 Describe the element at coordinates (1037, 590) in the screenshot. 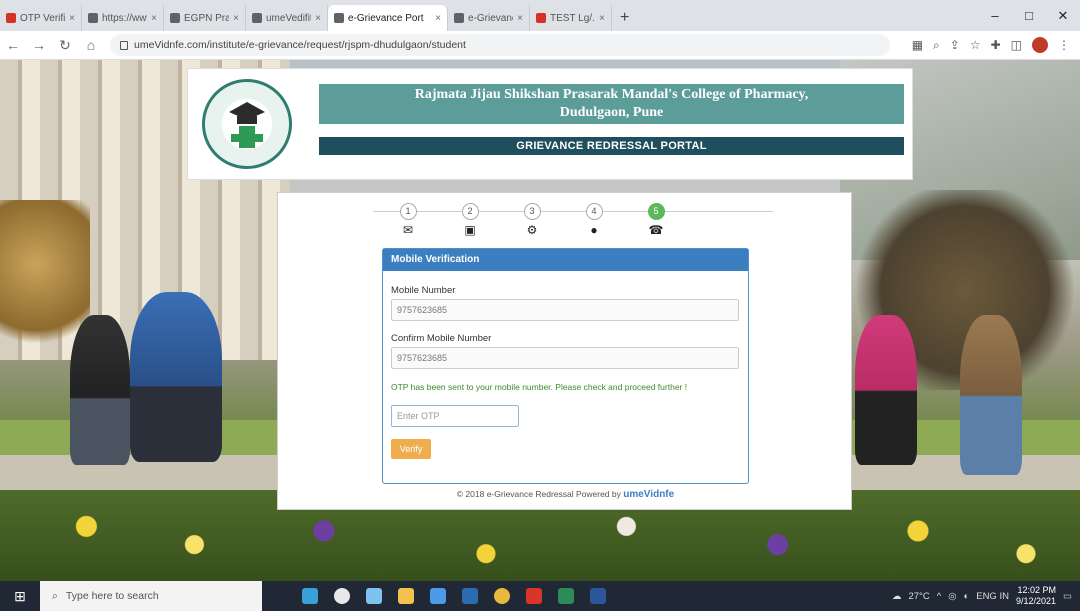

I see `clock-time: 12:02 PM` at that location.